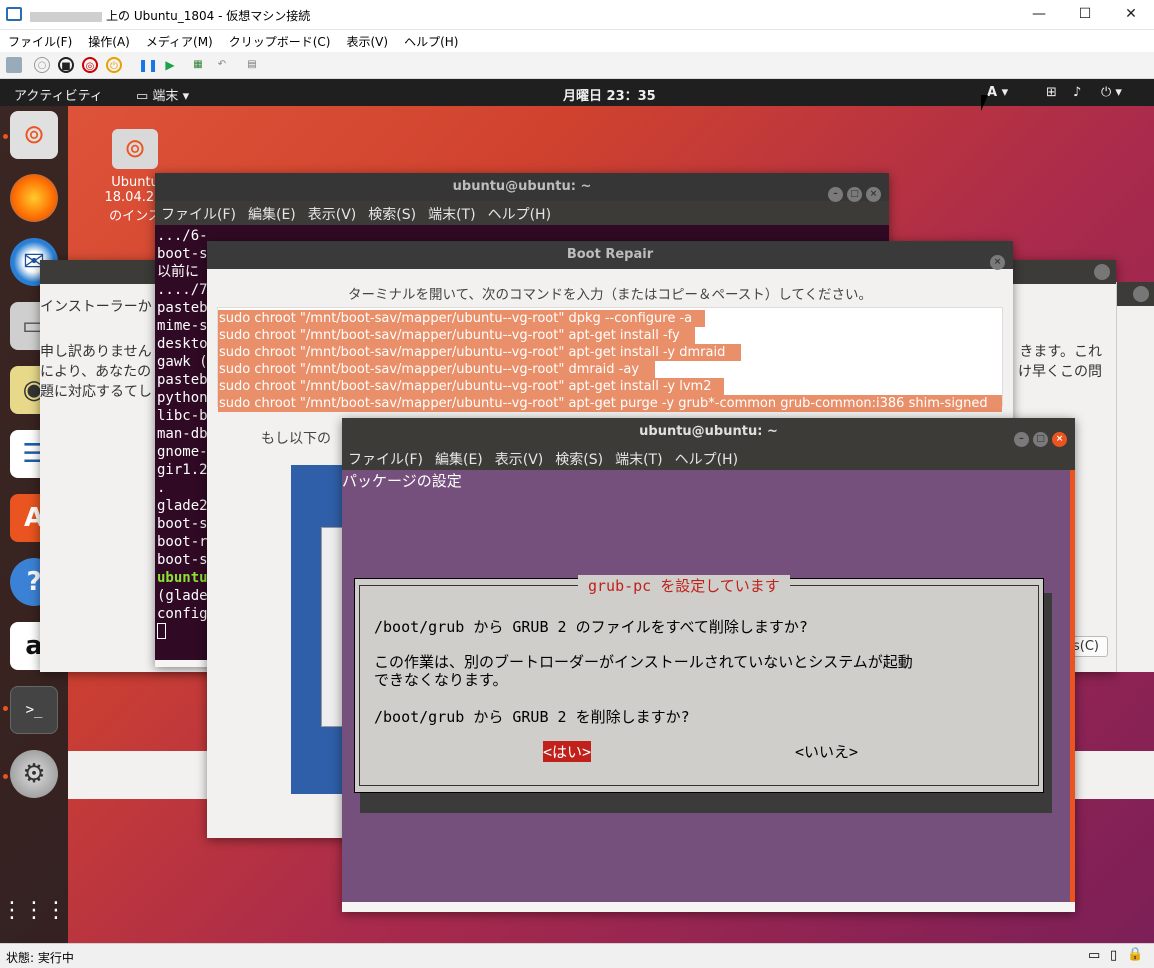  What do you see at coordinates (684, 585) in the screenshot?
I see `dialog-title: grub-pc を設定しています` at bounding box center [684, 585].